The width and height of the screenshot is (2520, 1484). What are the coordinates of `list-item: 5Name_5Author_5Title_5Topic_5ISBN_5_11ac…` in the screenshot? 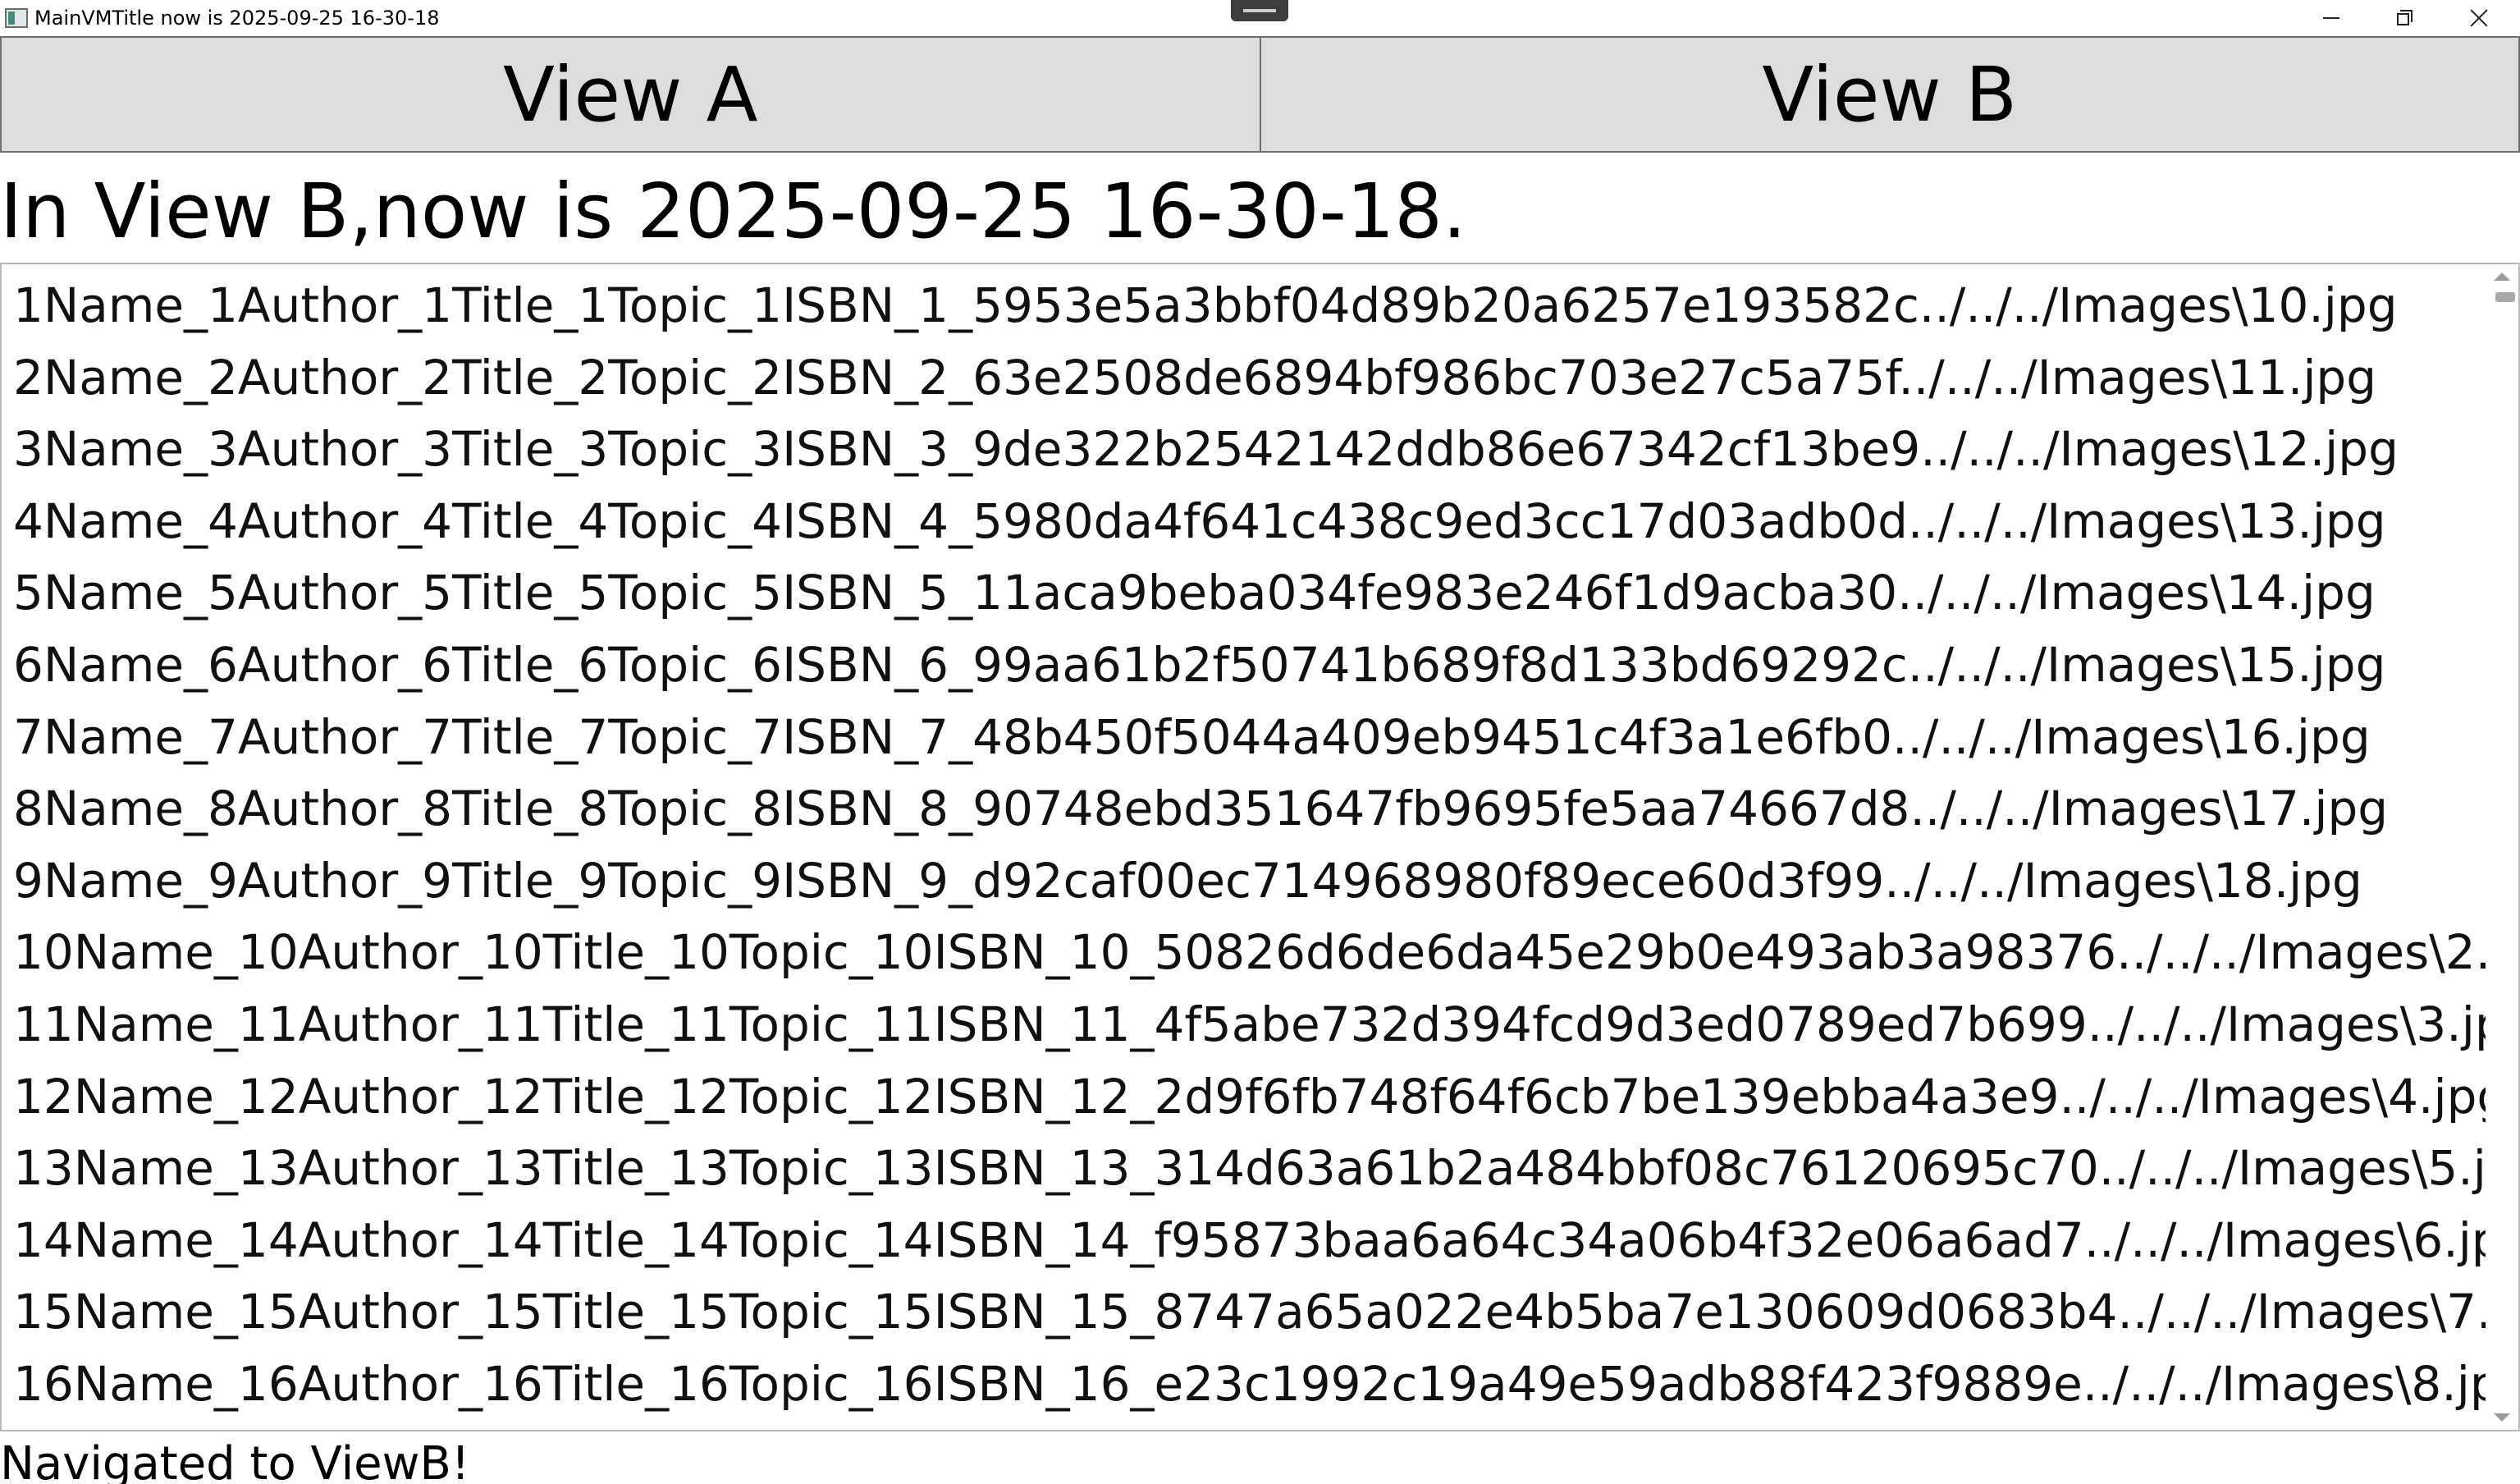 It's located at (1194, 592).